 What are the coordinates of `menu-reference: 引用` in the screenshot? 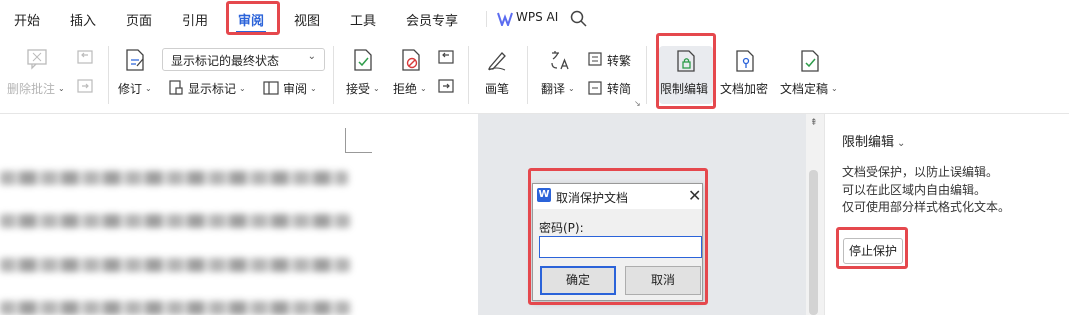 It's located at (195, 19).